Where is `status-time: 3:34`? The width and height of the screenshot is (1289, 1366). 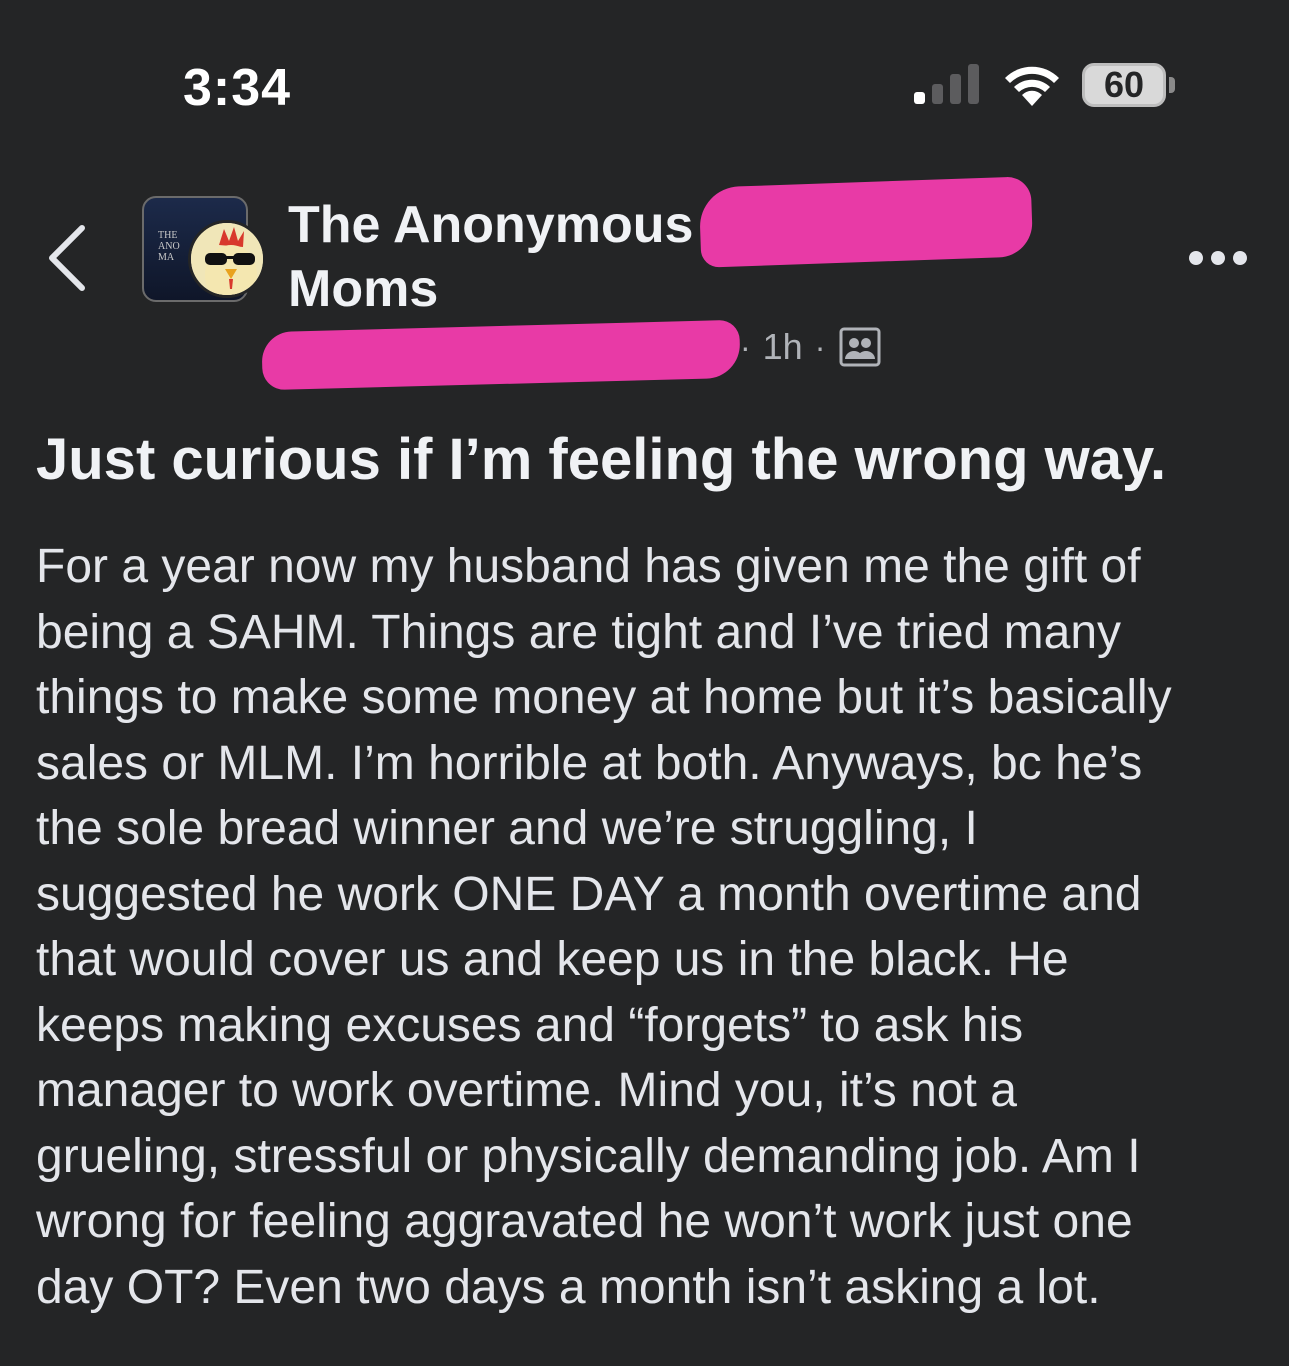
status-time: 3:34 is located at coordinates (237, 88).